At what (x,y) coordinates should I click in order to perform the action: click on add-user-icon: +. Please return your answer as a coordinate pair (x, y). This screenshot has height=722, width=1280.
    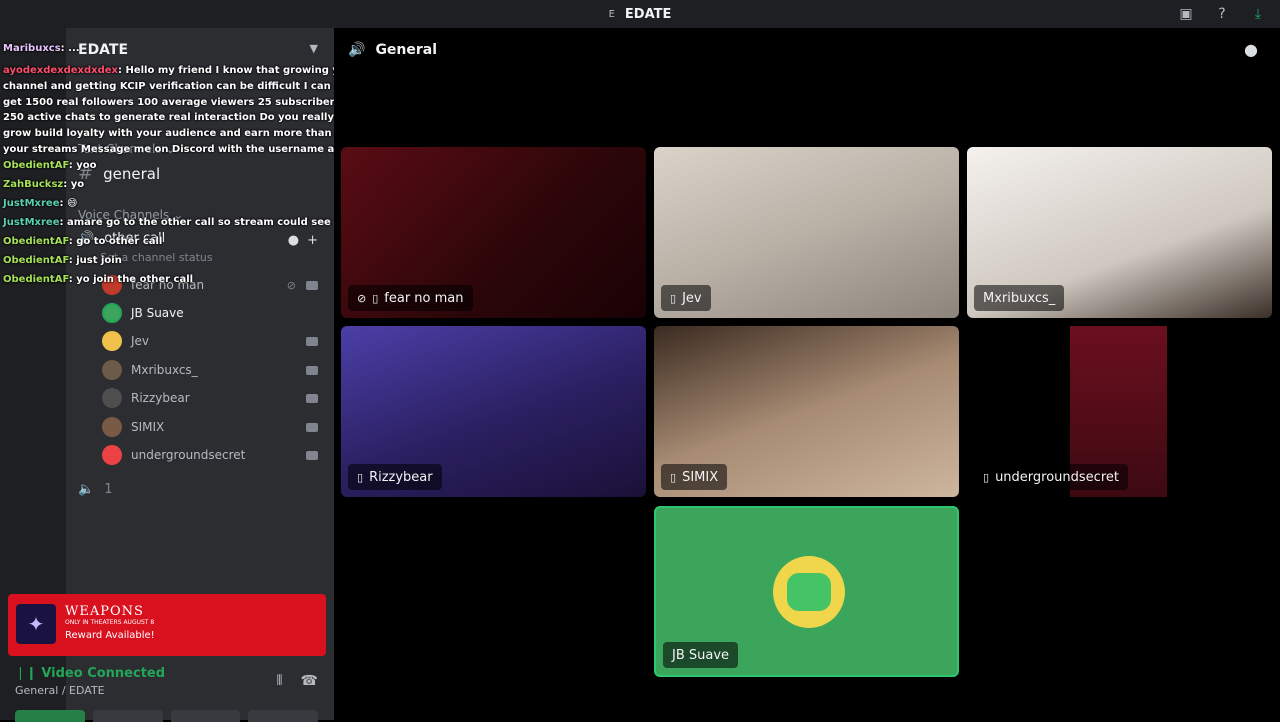
    Looking at the image, I should click on (312, 240).